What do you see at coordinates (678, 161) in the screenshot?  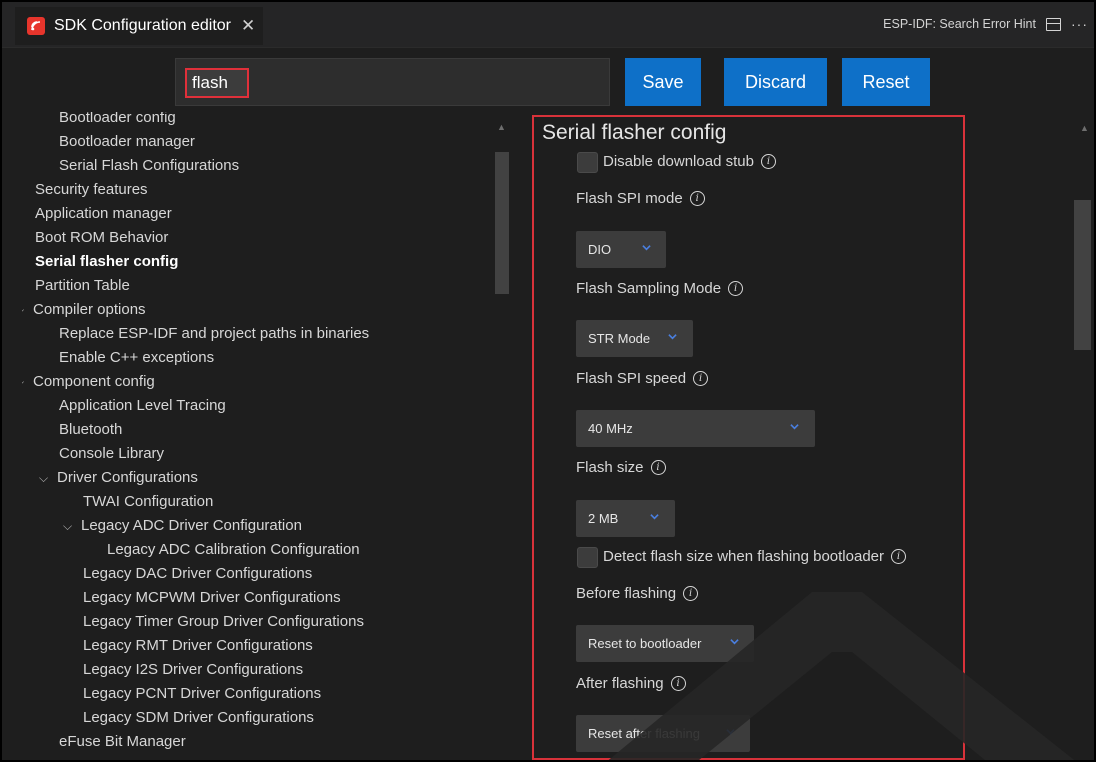 I see `disable-download-stub-text: Disable download stub` at bounding box center [678, 161].